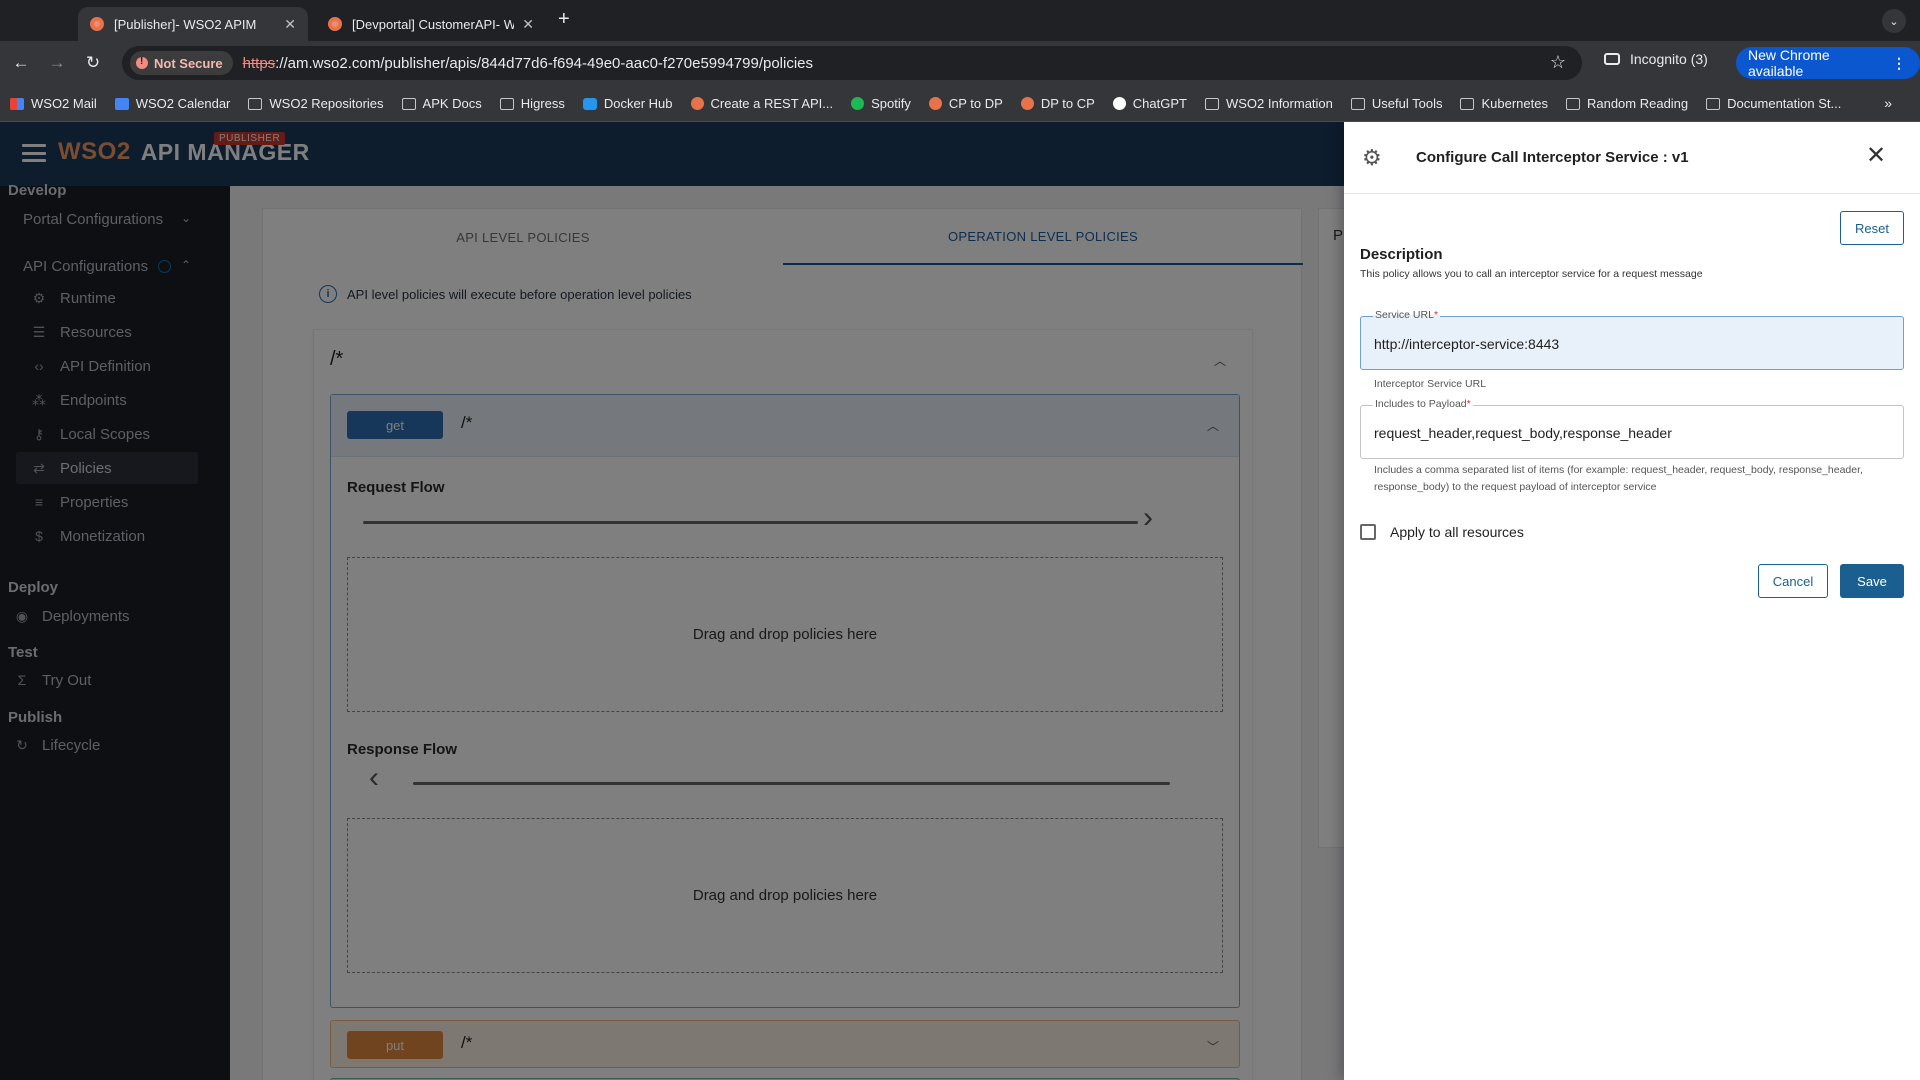 This screenshot has width=1920, height=1080. What do you see at coordinates (564, 19) in the screenshot?
I see `new-tab-icon: +` at bounding box center [564, 19].